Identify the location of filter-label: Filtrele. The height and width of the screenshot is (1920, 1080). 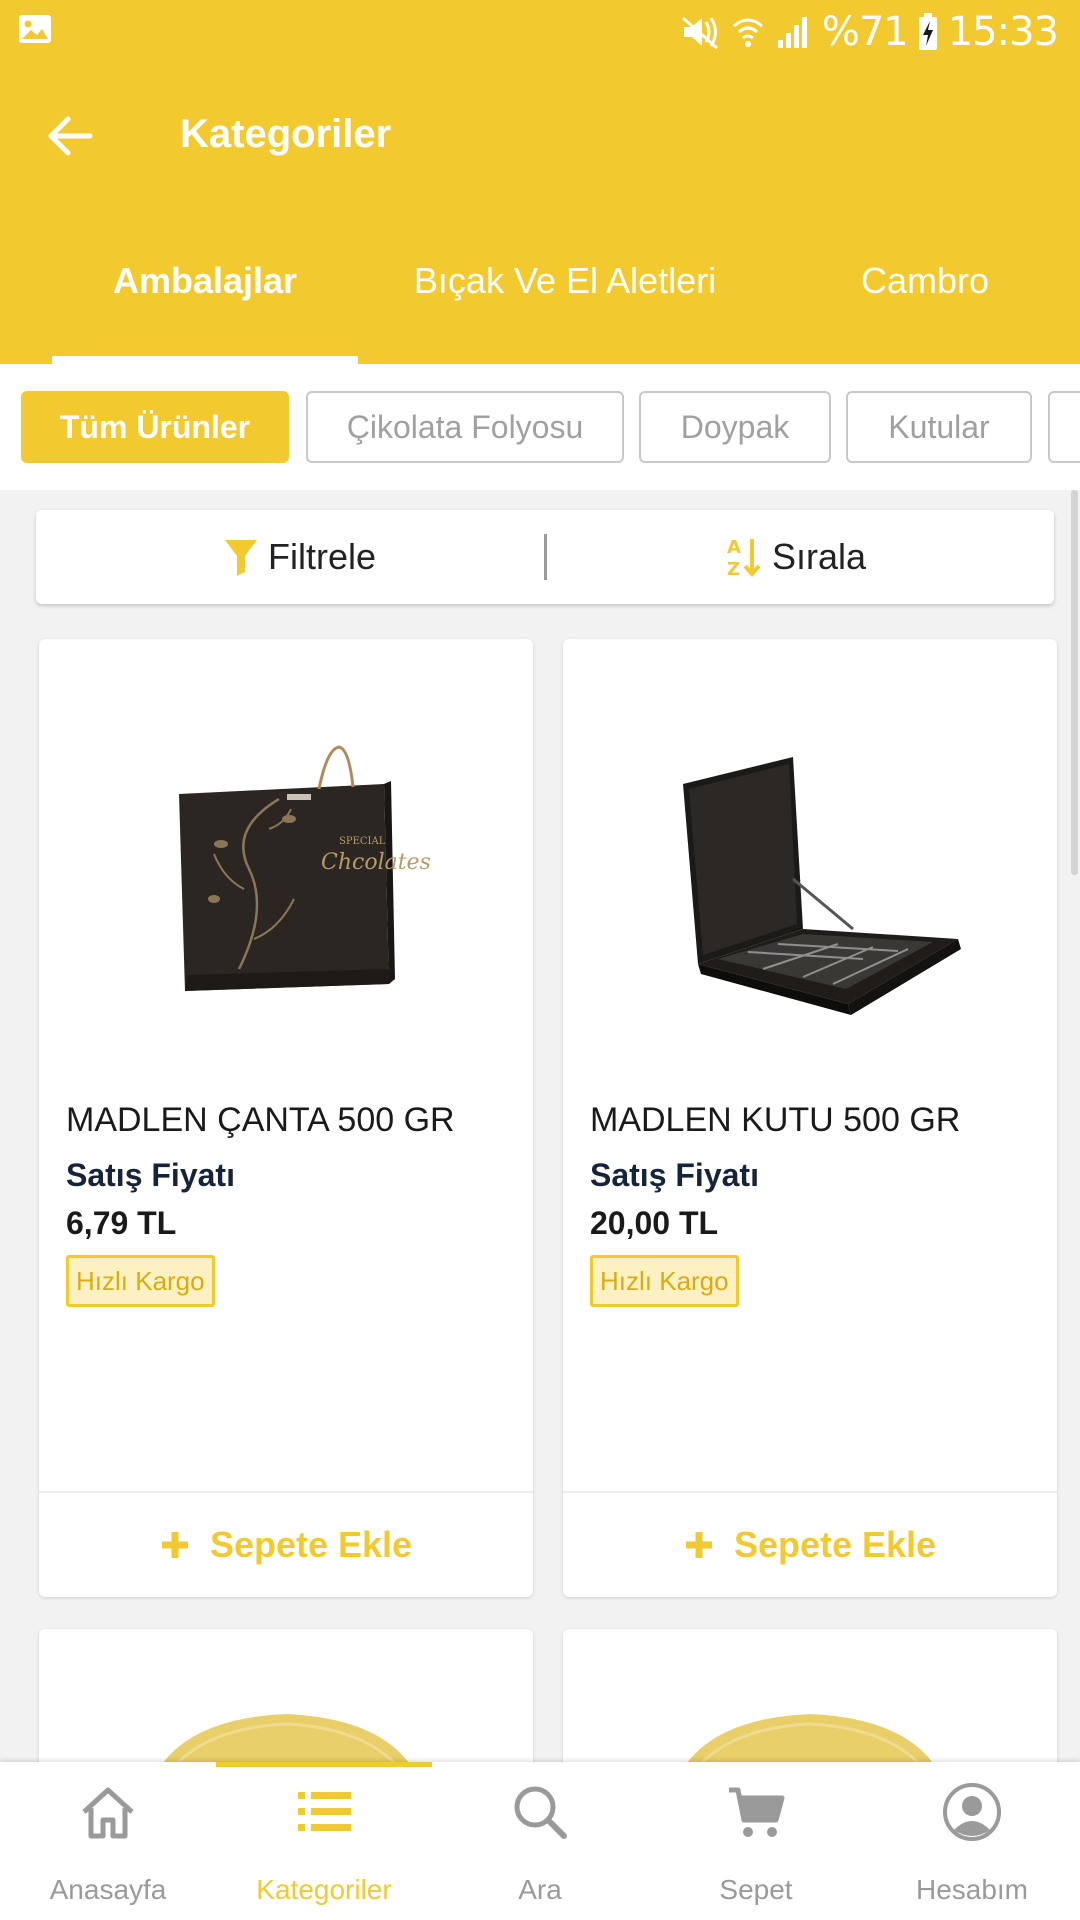
(322, 556).